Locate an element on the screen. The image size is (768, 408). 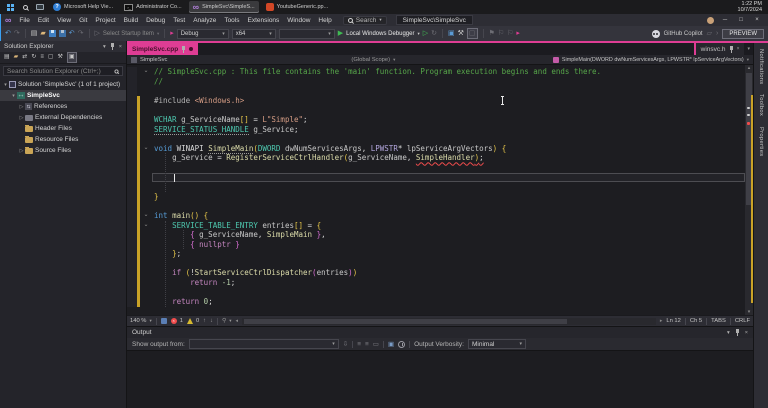
scroll-down-icon: ▾ is located at coordinates (749, 312).